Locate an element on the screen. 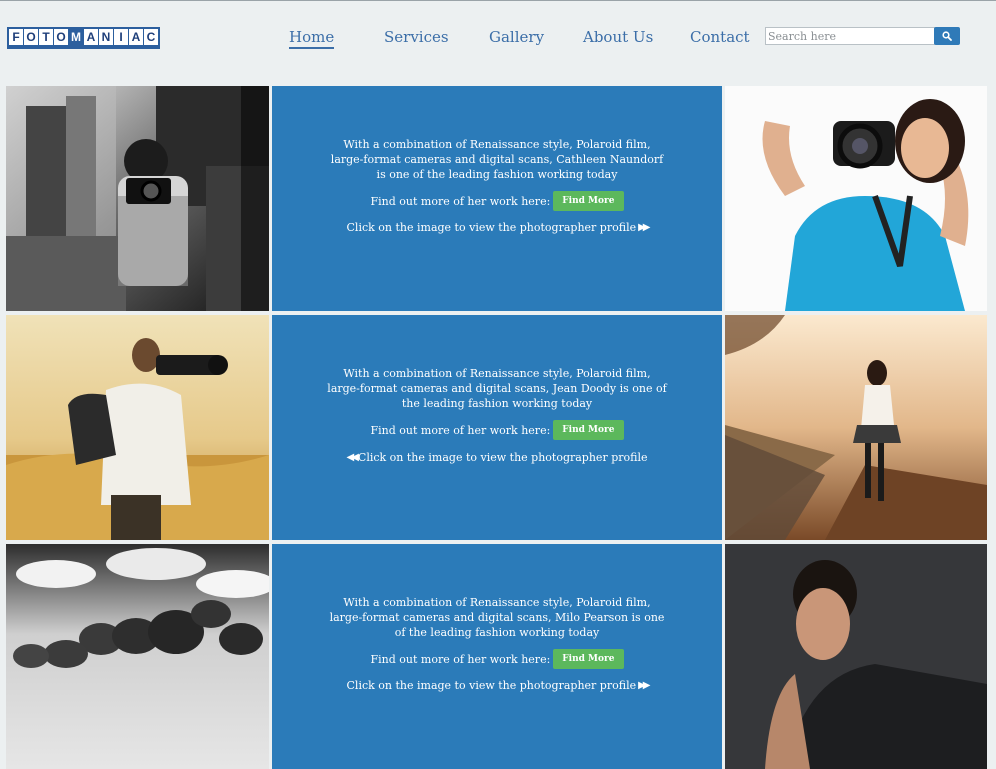 Image resolution: width=996 pixels, height=769 pixels. nav-about-us: About Us is located at coordinates (618, 37).